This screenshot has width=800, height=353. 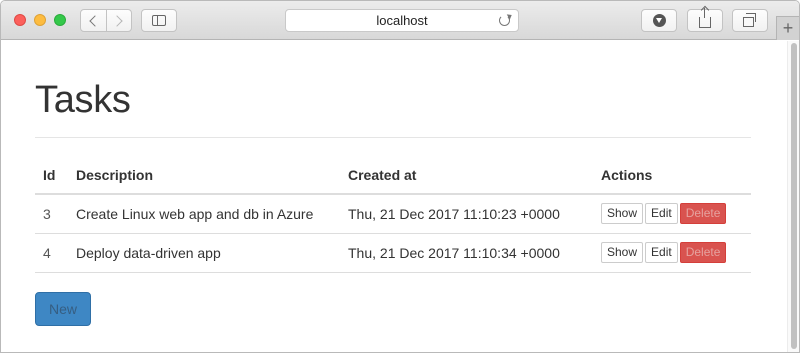 I want to click on share-button, so click(x=705, y=20).